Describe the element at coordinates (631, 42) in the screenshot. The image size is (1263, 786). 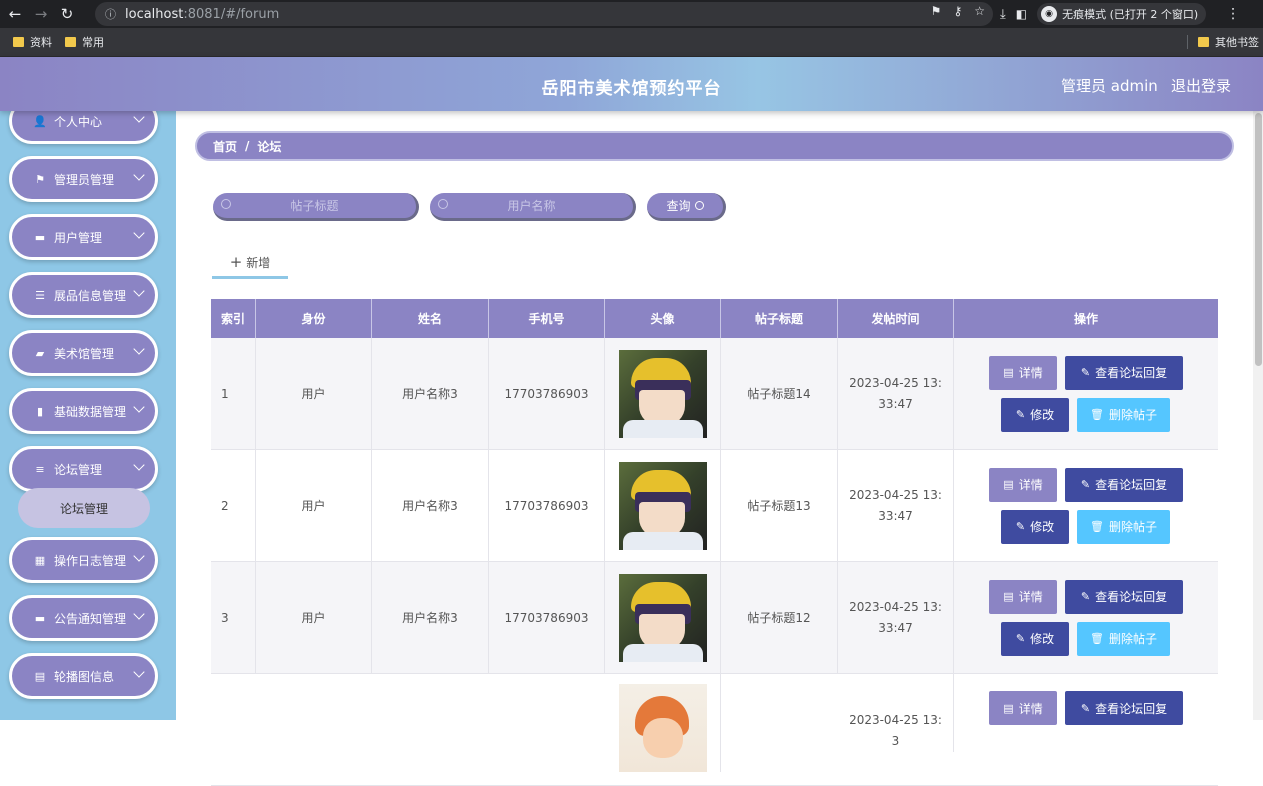
I see `bookmarks-bar: 资料 常用 其他书签` at that location.